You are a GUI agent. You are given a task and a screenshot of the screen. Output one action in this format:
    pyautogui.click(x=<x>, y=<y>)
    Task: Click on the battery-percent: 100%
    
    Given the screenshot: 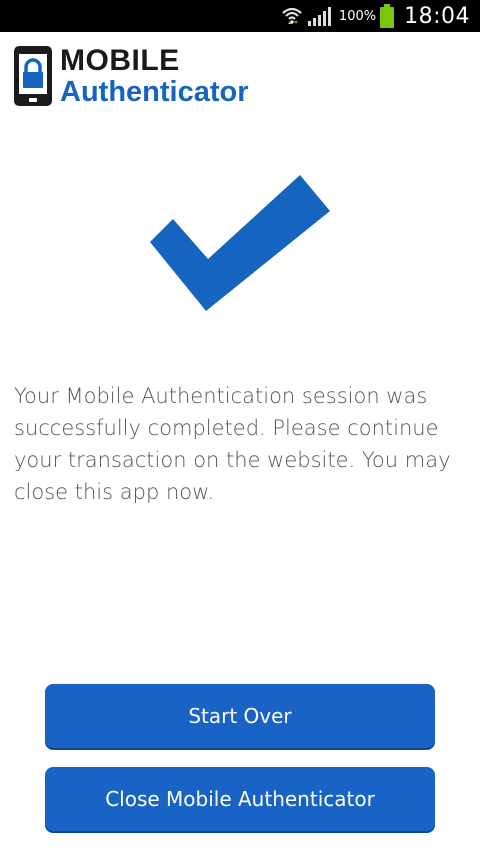 What is the action you would take?
    pyautogui.click(x=357, y=16)
    